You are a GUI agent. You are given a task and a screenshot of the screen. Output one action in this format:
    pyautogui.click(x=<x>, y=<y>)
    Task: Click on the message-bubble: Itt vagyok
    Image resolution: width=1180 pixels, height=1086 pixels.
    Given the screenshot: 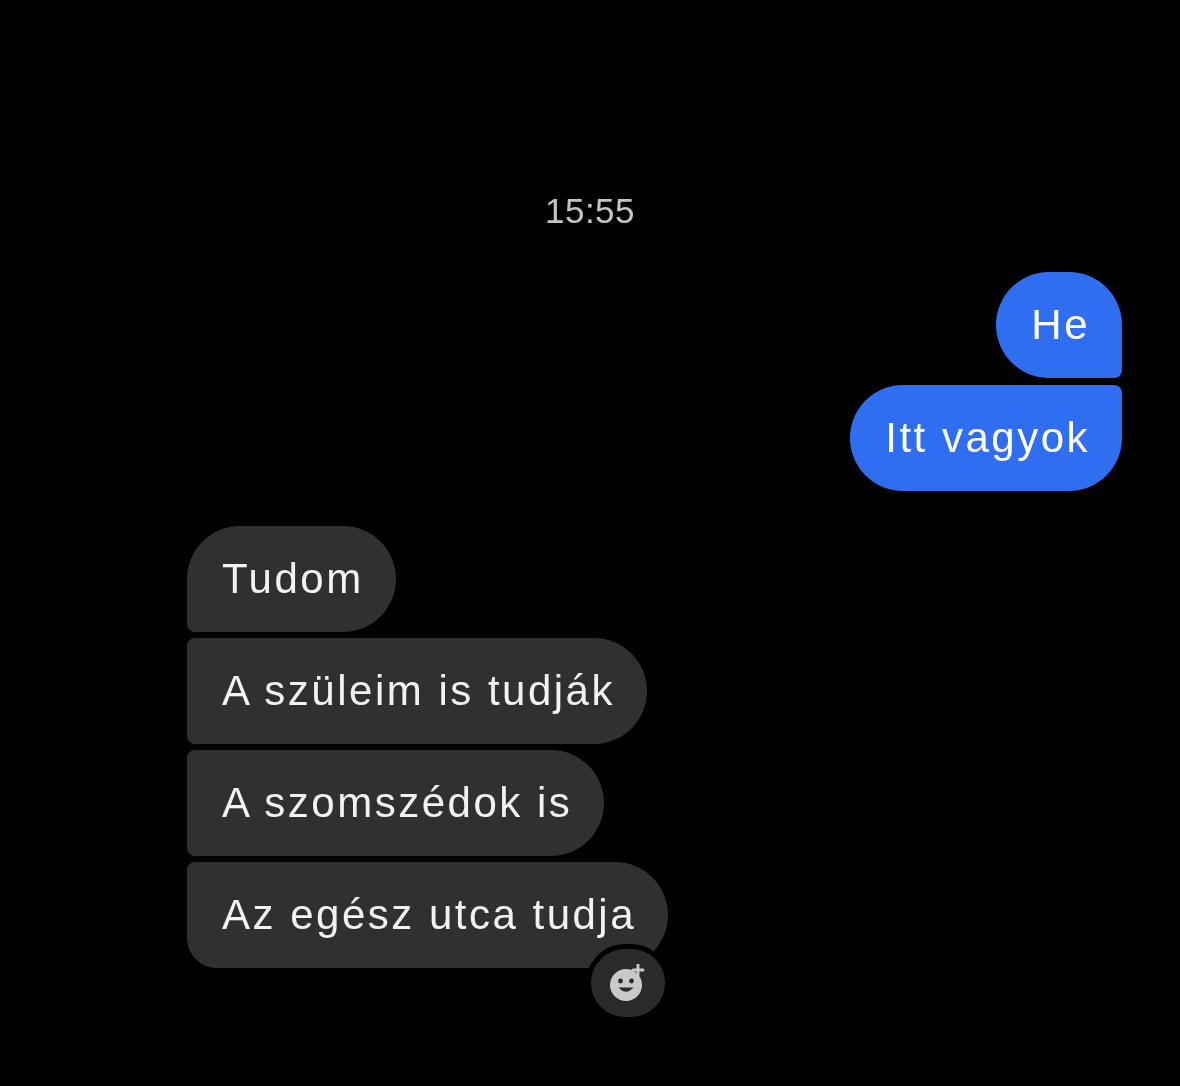 What is the action you would take?
    pyautogui.click(x=986, y=438)
    